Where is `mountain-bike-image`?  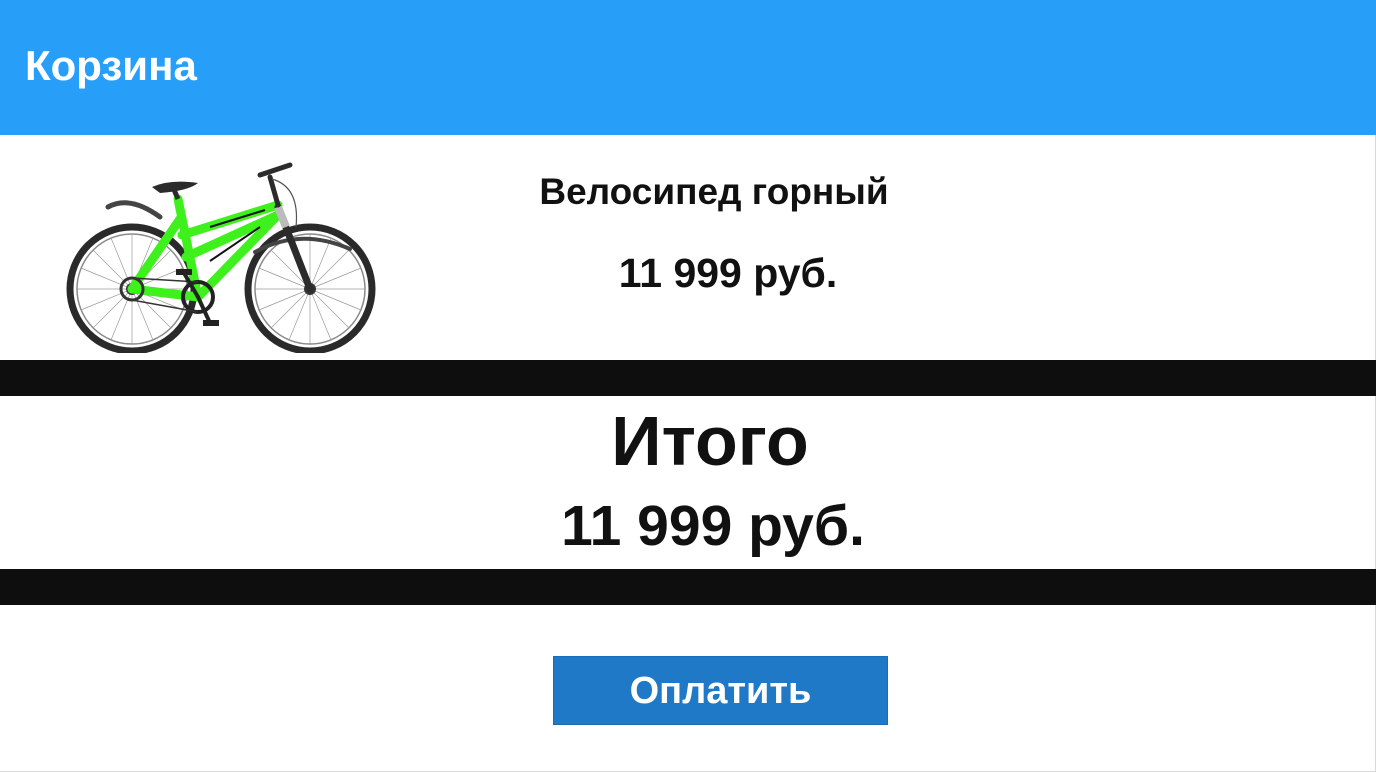
mountain-bike-image is located at coordinates (221, 257).